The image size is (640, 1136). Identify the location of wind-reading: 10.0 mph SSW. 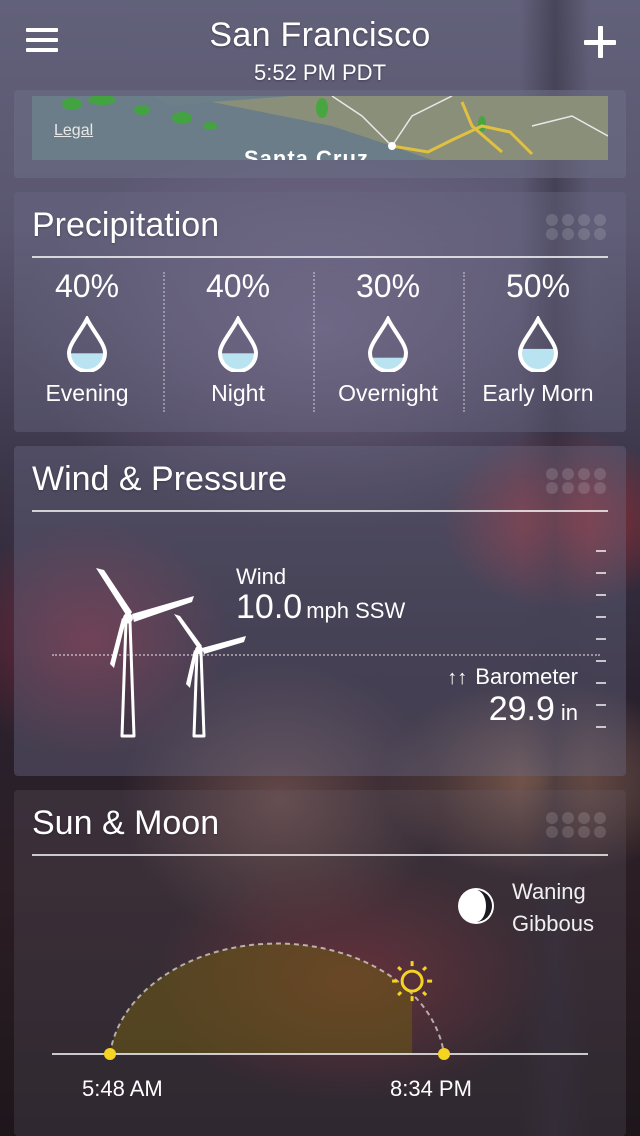
(320, 607).